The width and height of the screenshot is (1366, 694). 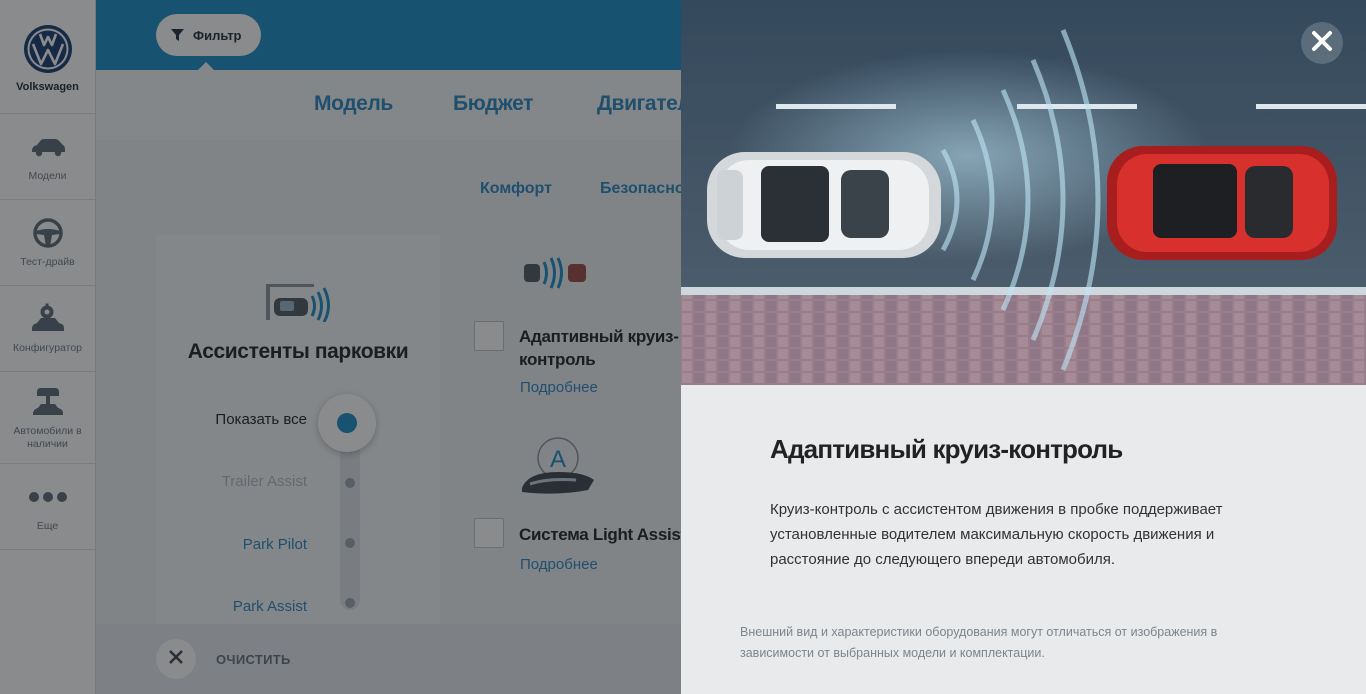 What do you see at coordinates (946, 449) in the screenshot?
I see `detail-title: Адаптивный круиз-контроль` at bounding box center [946, 449].